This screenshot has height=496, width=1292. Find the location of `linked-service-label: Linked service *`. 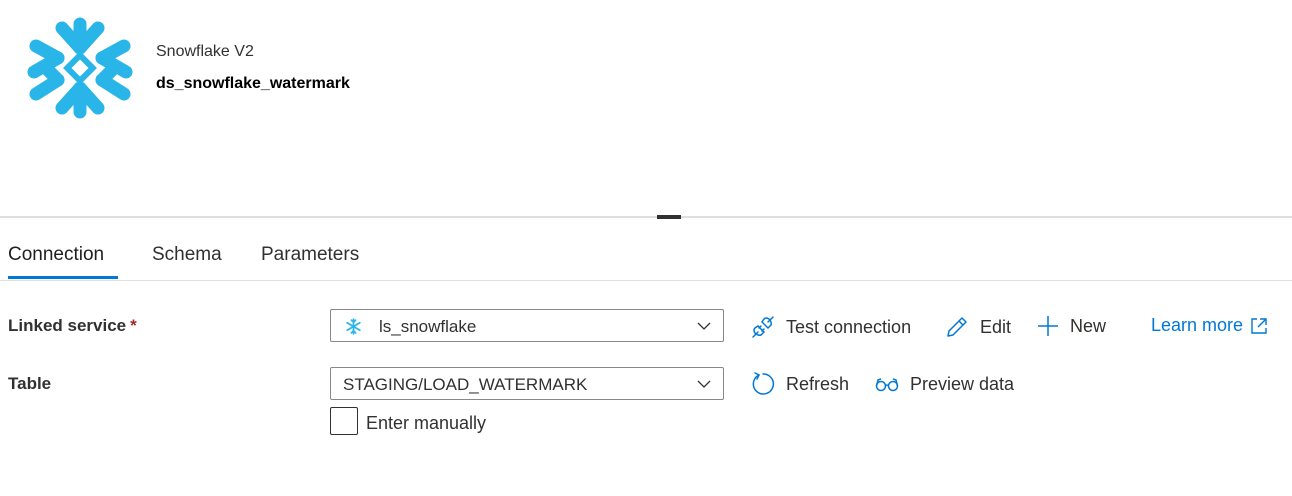

linked-service-label: Linked service * is located at coordinates (72, 326).